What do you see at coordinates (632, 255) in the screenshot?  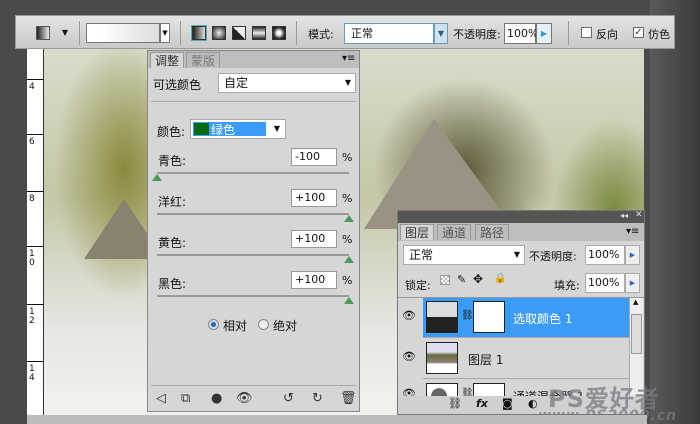 I see `layer-opacity-slider-button: ▶` at bounding box center [632, 255].